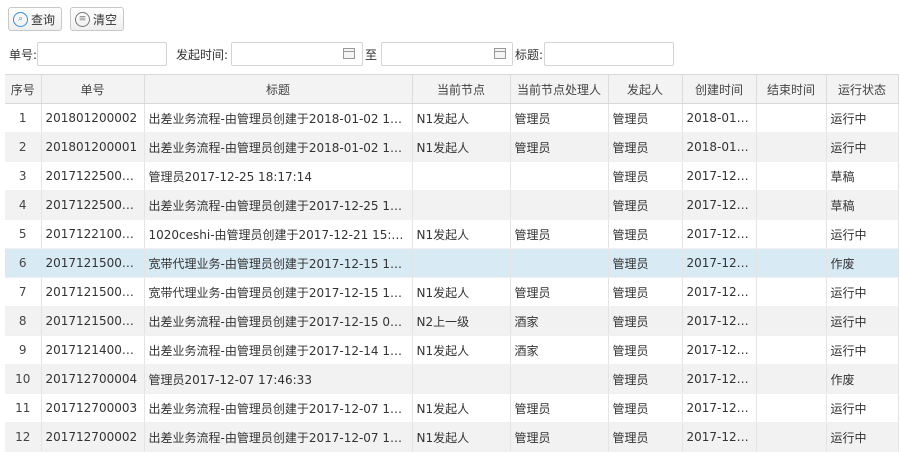  Describe the element at coordinates (278, 176) in the screenshot. I see `title-cell: 管理员2017-12-25 18:17:14` at that location.